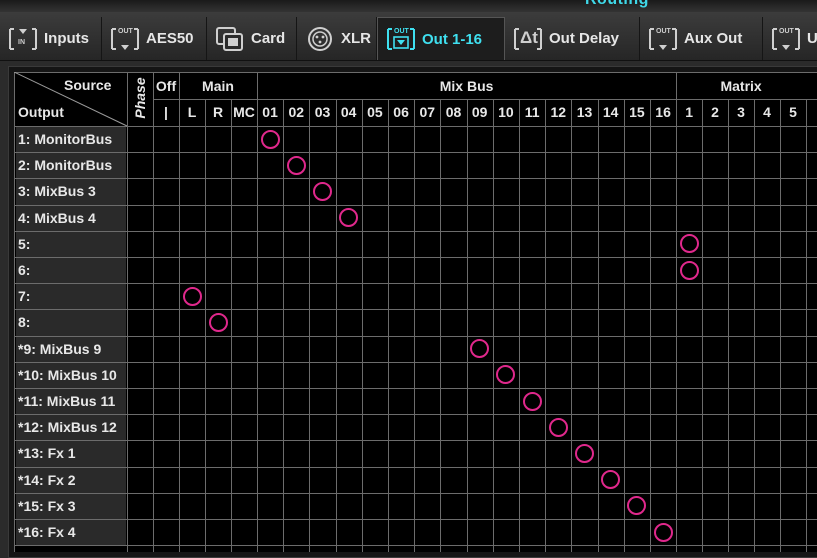 This screenshot has width=817, height=558. Describe the element at coordinates (401, 112) in the screenshot. I see `column-header: 06` at that location.